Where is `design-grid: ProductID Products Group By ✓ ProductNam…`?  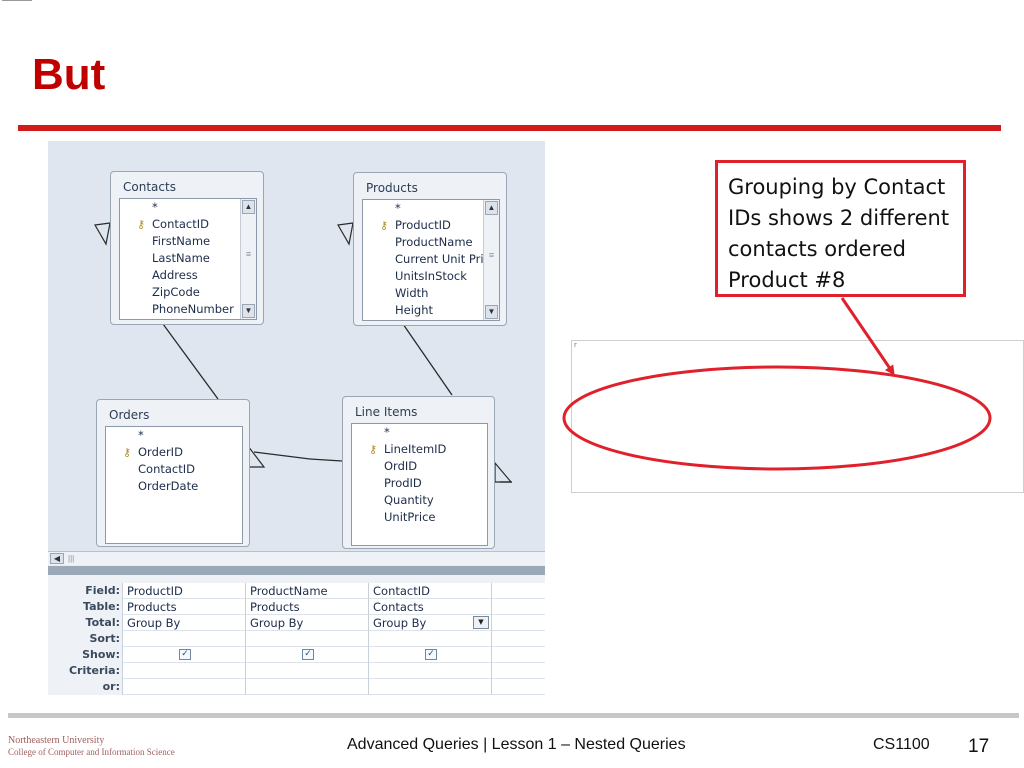 design-grid: ProductID Products Group By ✓ ProductNam… is located at coordinates (333, 639).